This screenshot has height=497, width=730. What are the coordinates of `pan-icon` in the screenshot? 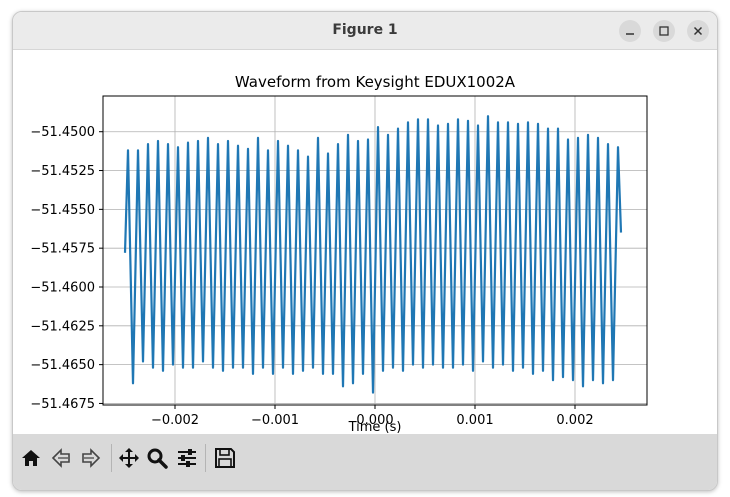 It's located at (129, 458).